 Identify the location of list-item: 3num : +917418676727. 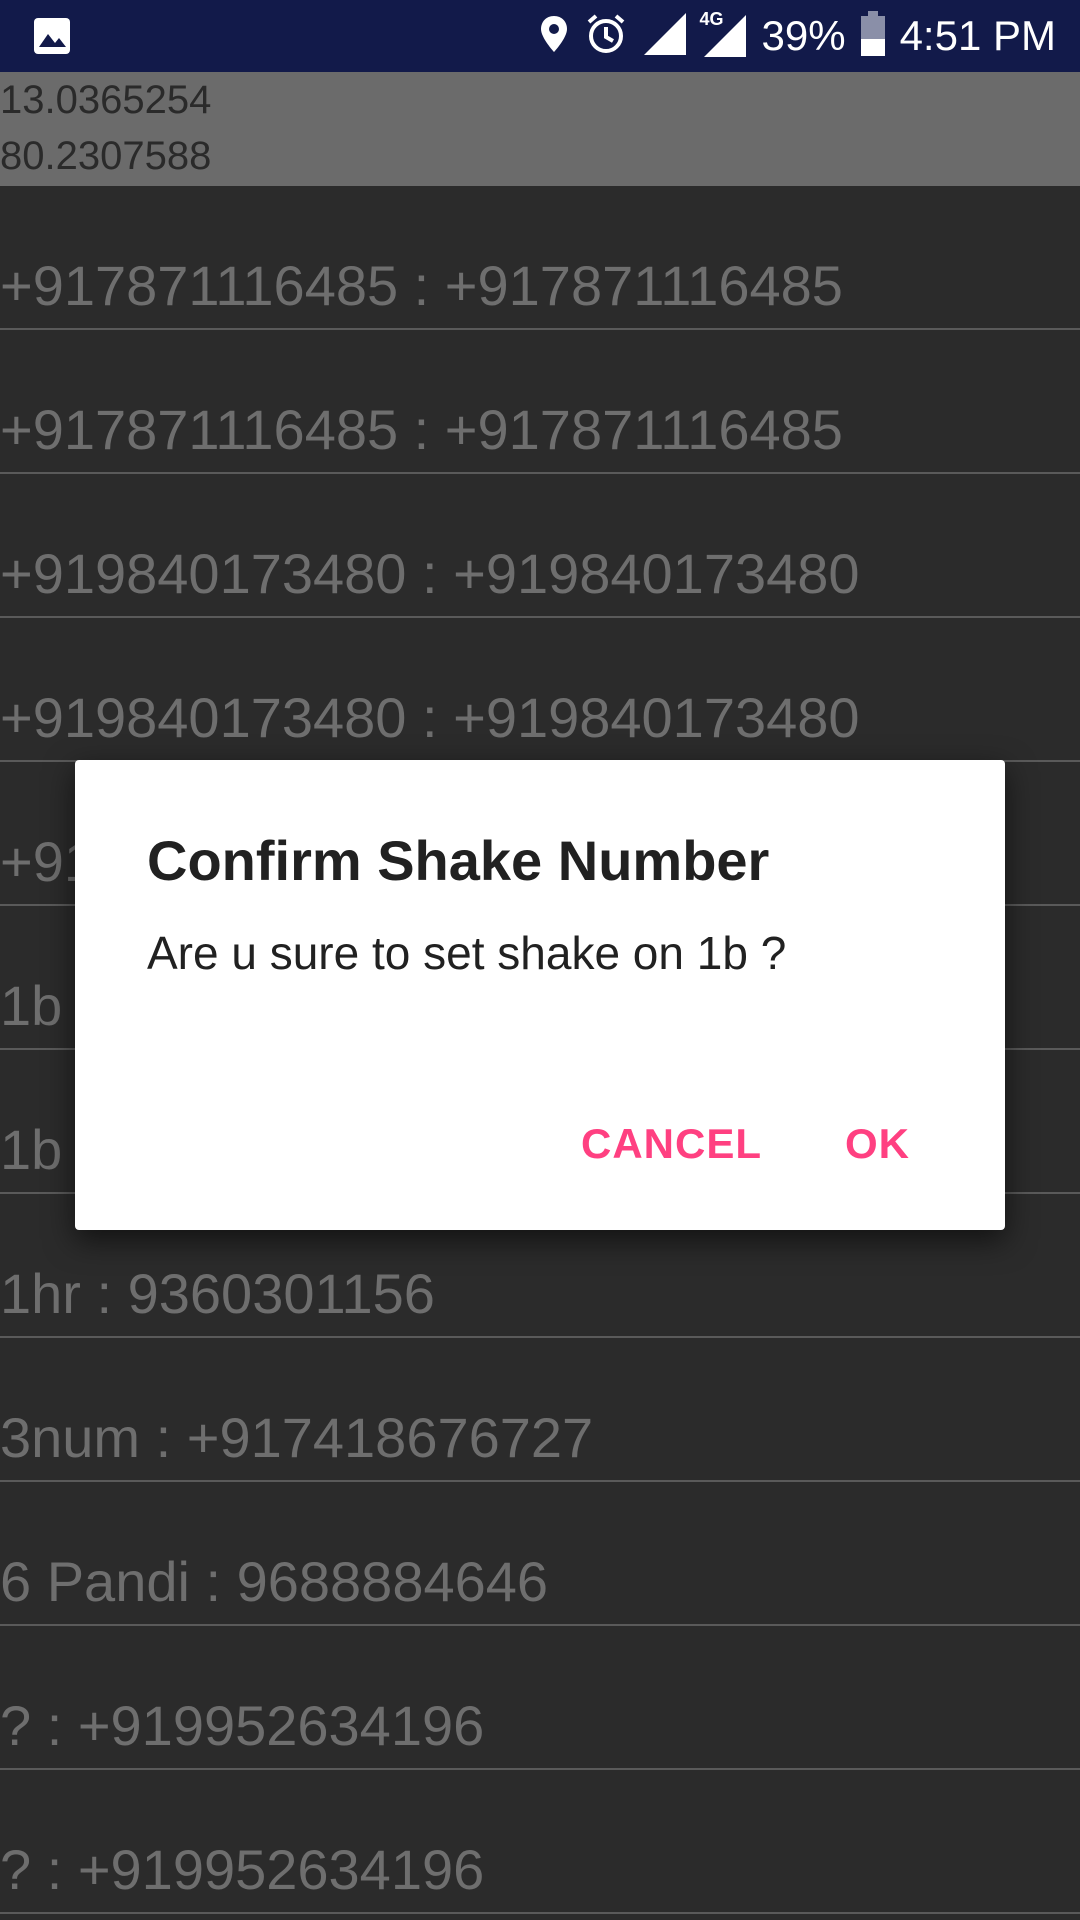
(540, 1410).